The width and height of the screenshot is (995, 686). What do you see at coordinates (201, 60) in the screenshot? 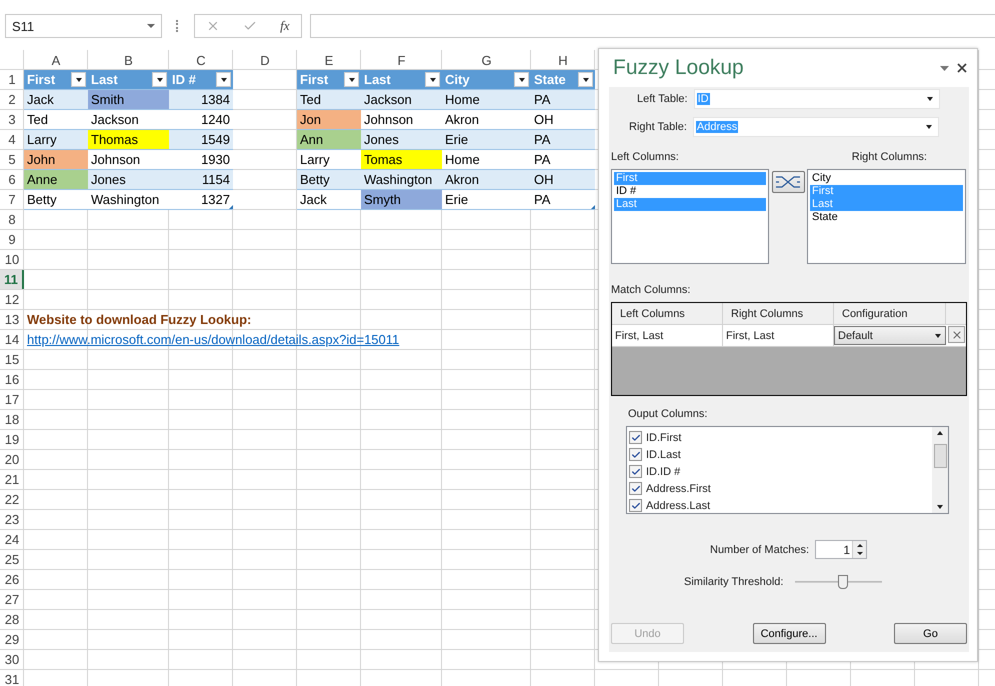
I see `column-header: C` at bounding box center [201, 60].